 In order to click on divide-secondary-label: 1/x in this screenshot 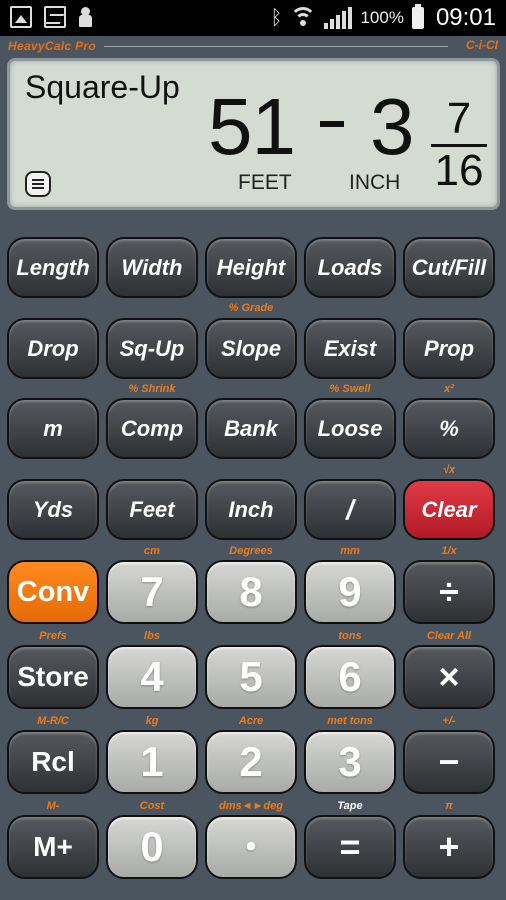, I will do `click(449, 551)`.